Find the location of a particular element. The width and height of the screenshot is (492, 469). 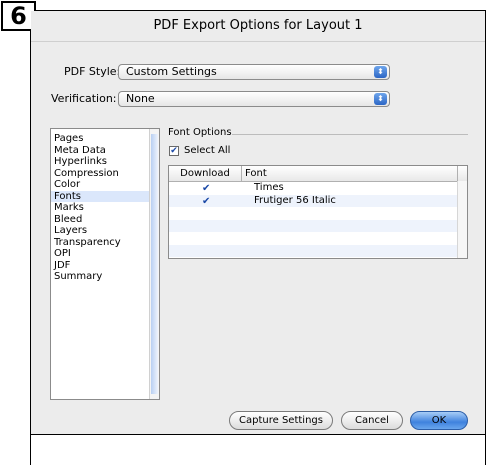

table-row: ✔ Frutiger 56 Italic is located at coordinates (313, 200).